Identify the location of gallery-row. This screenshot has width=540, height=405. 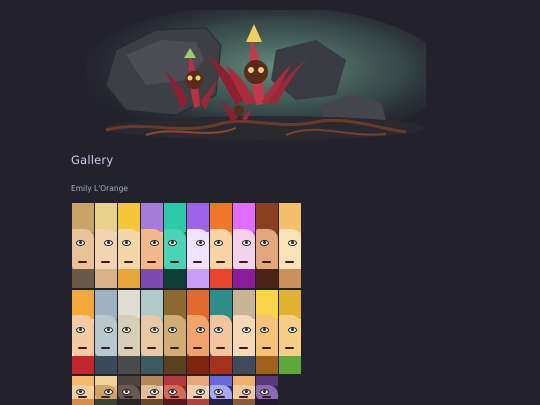
(187, 332).